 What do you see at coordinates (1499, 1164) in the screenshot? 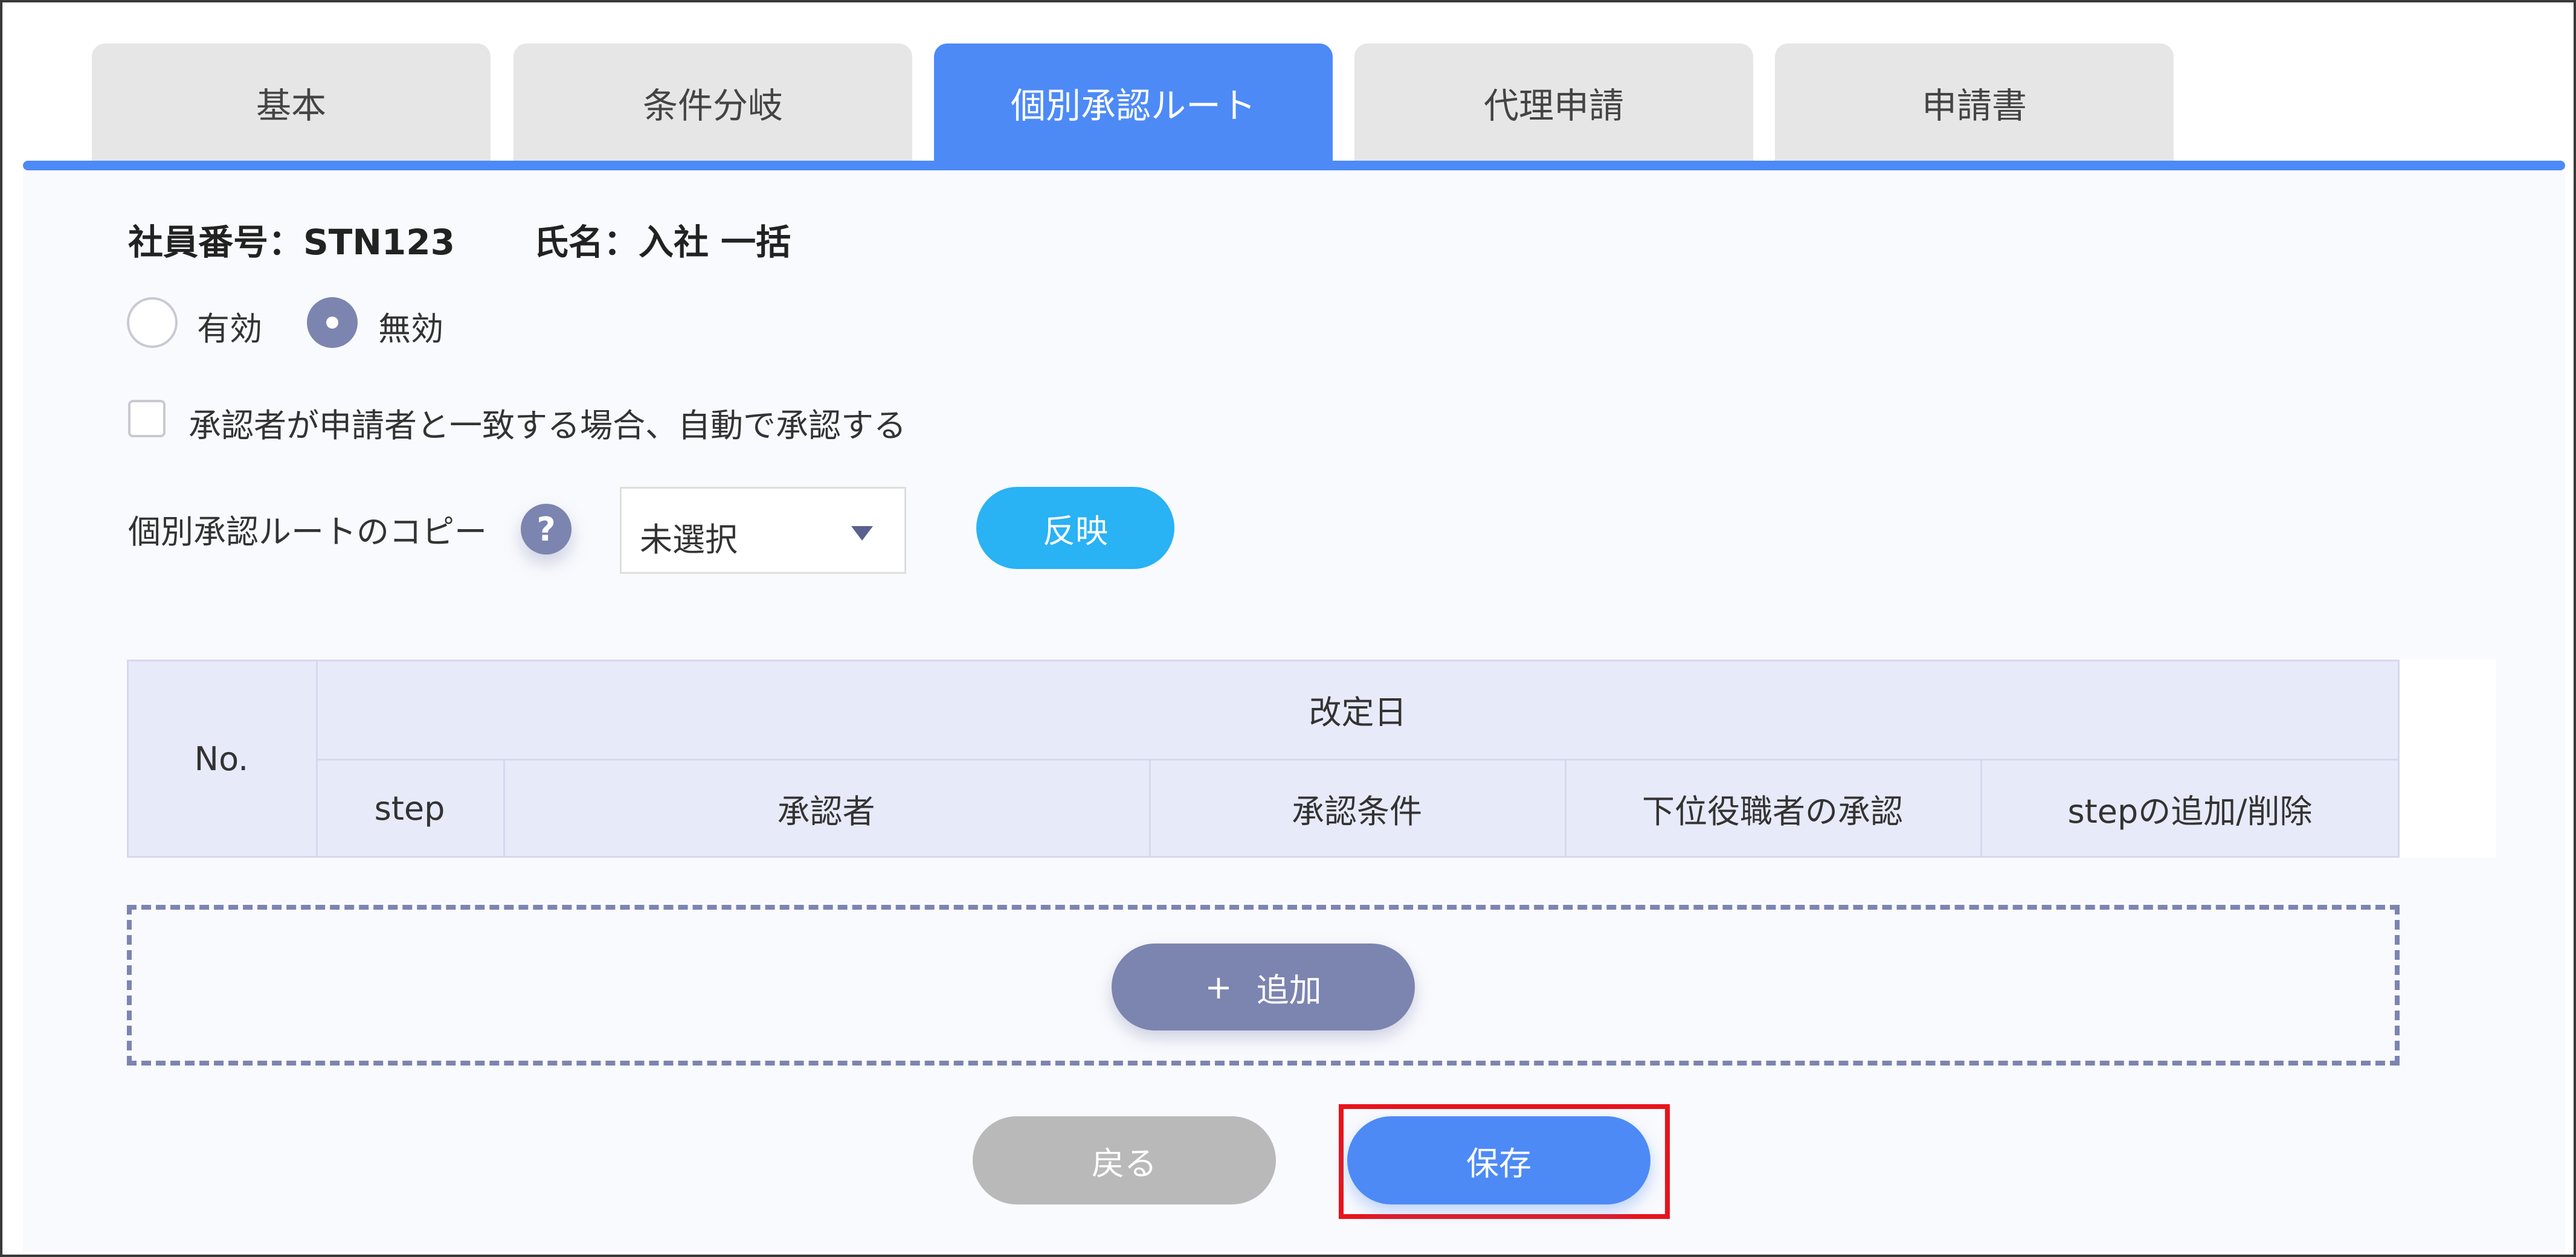
I see `save-button-label: 保存` at bounding box center [1499, 1164].